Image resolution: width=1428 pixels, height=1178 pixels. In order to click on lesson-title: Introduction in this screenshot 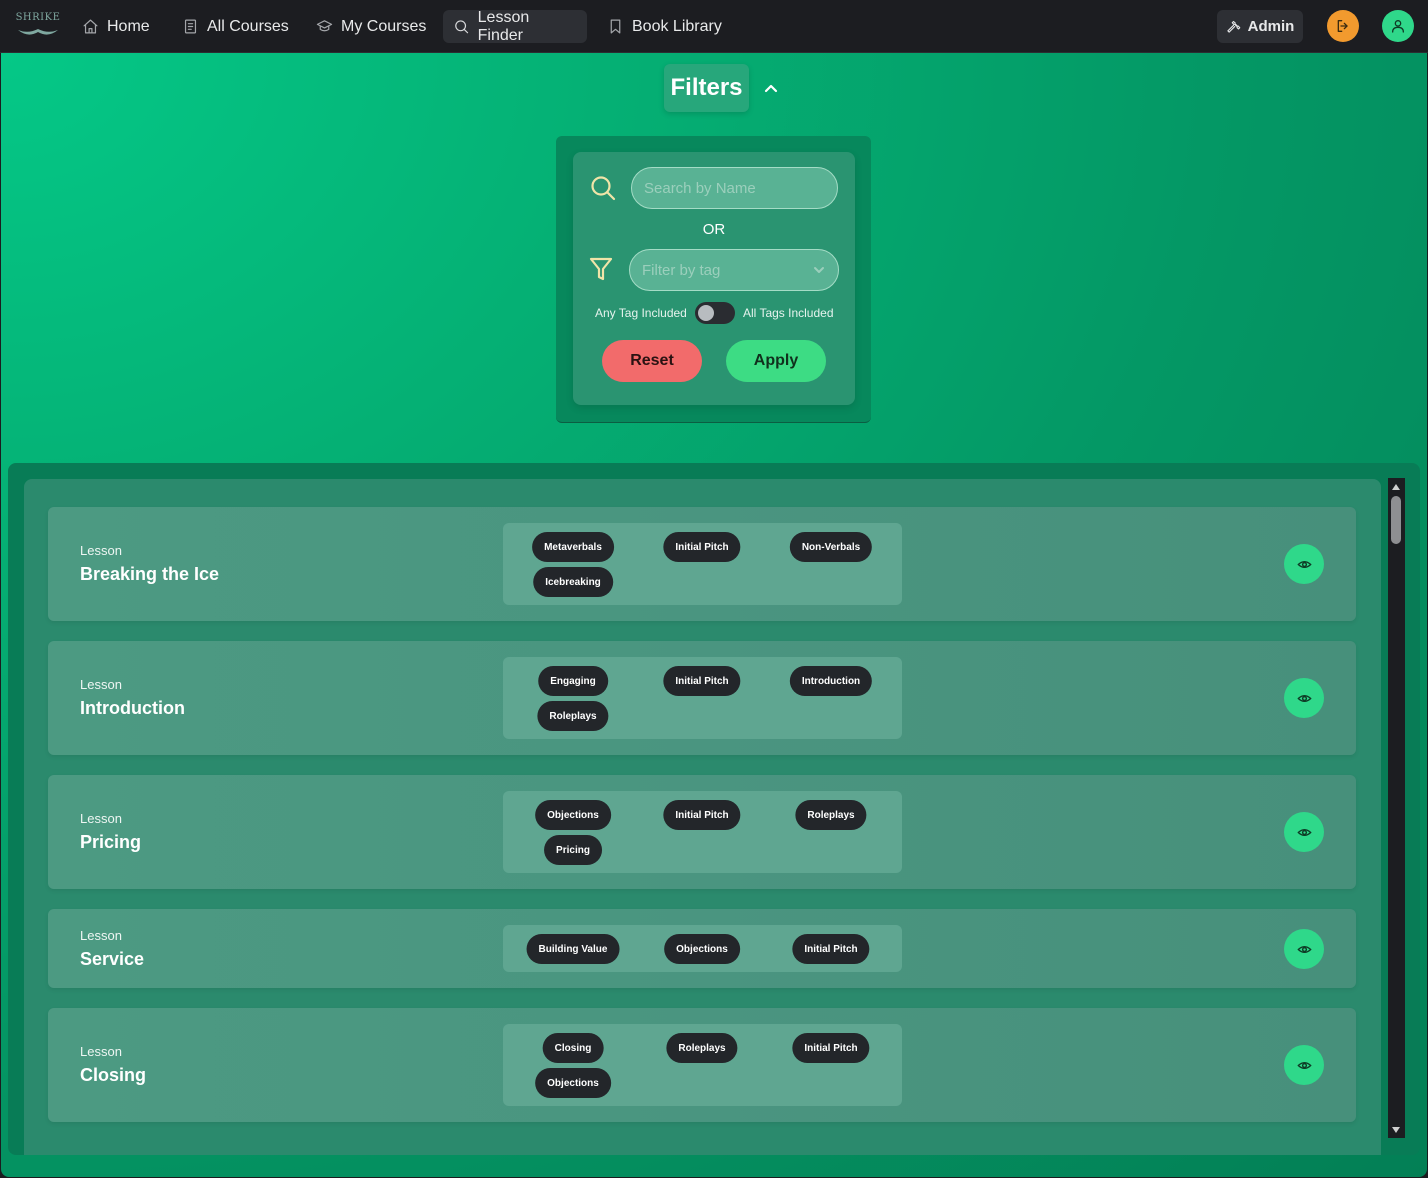, I will do `click(132, 708)`.